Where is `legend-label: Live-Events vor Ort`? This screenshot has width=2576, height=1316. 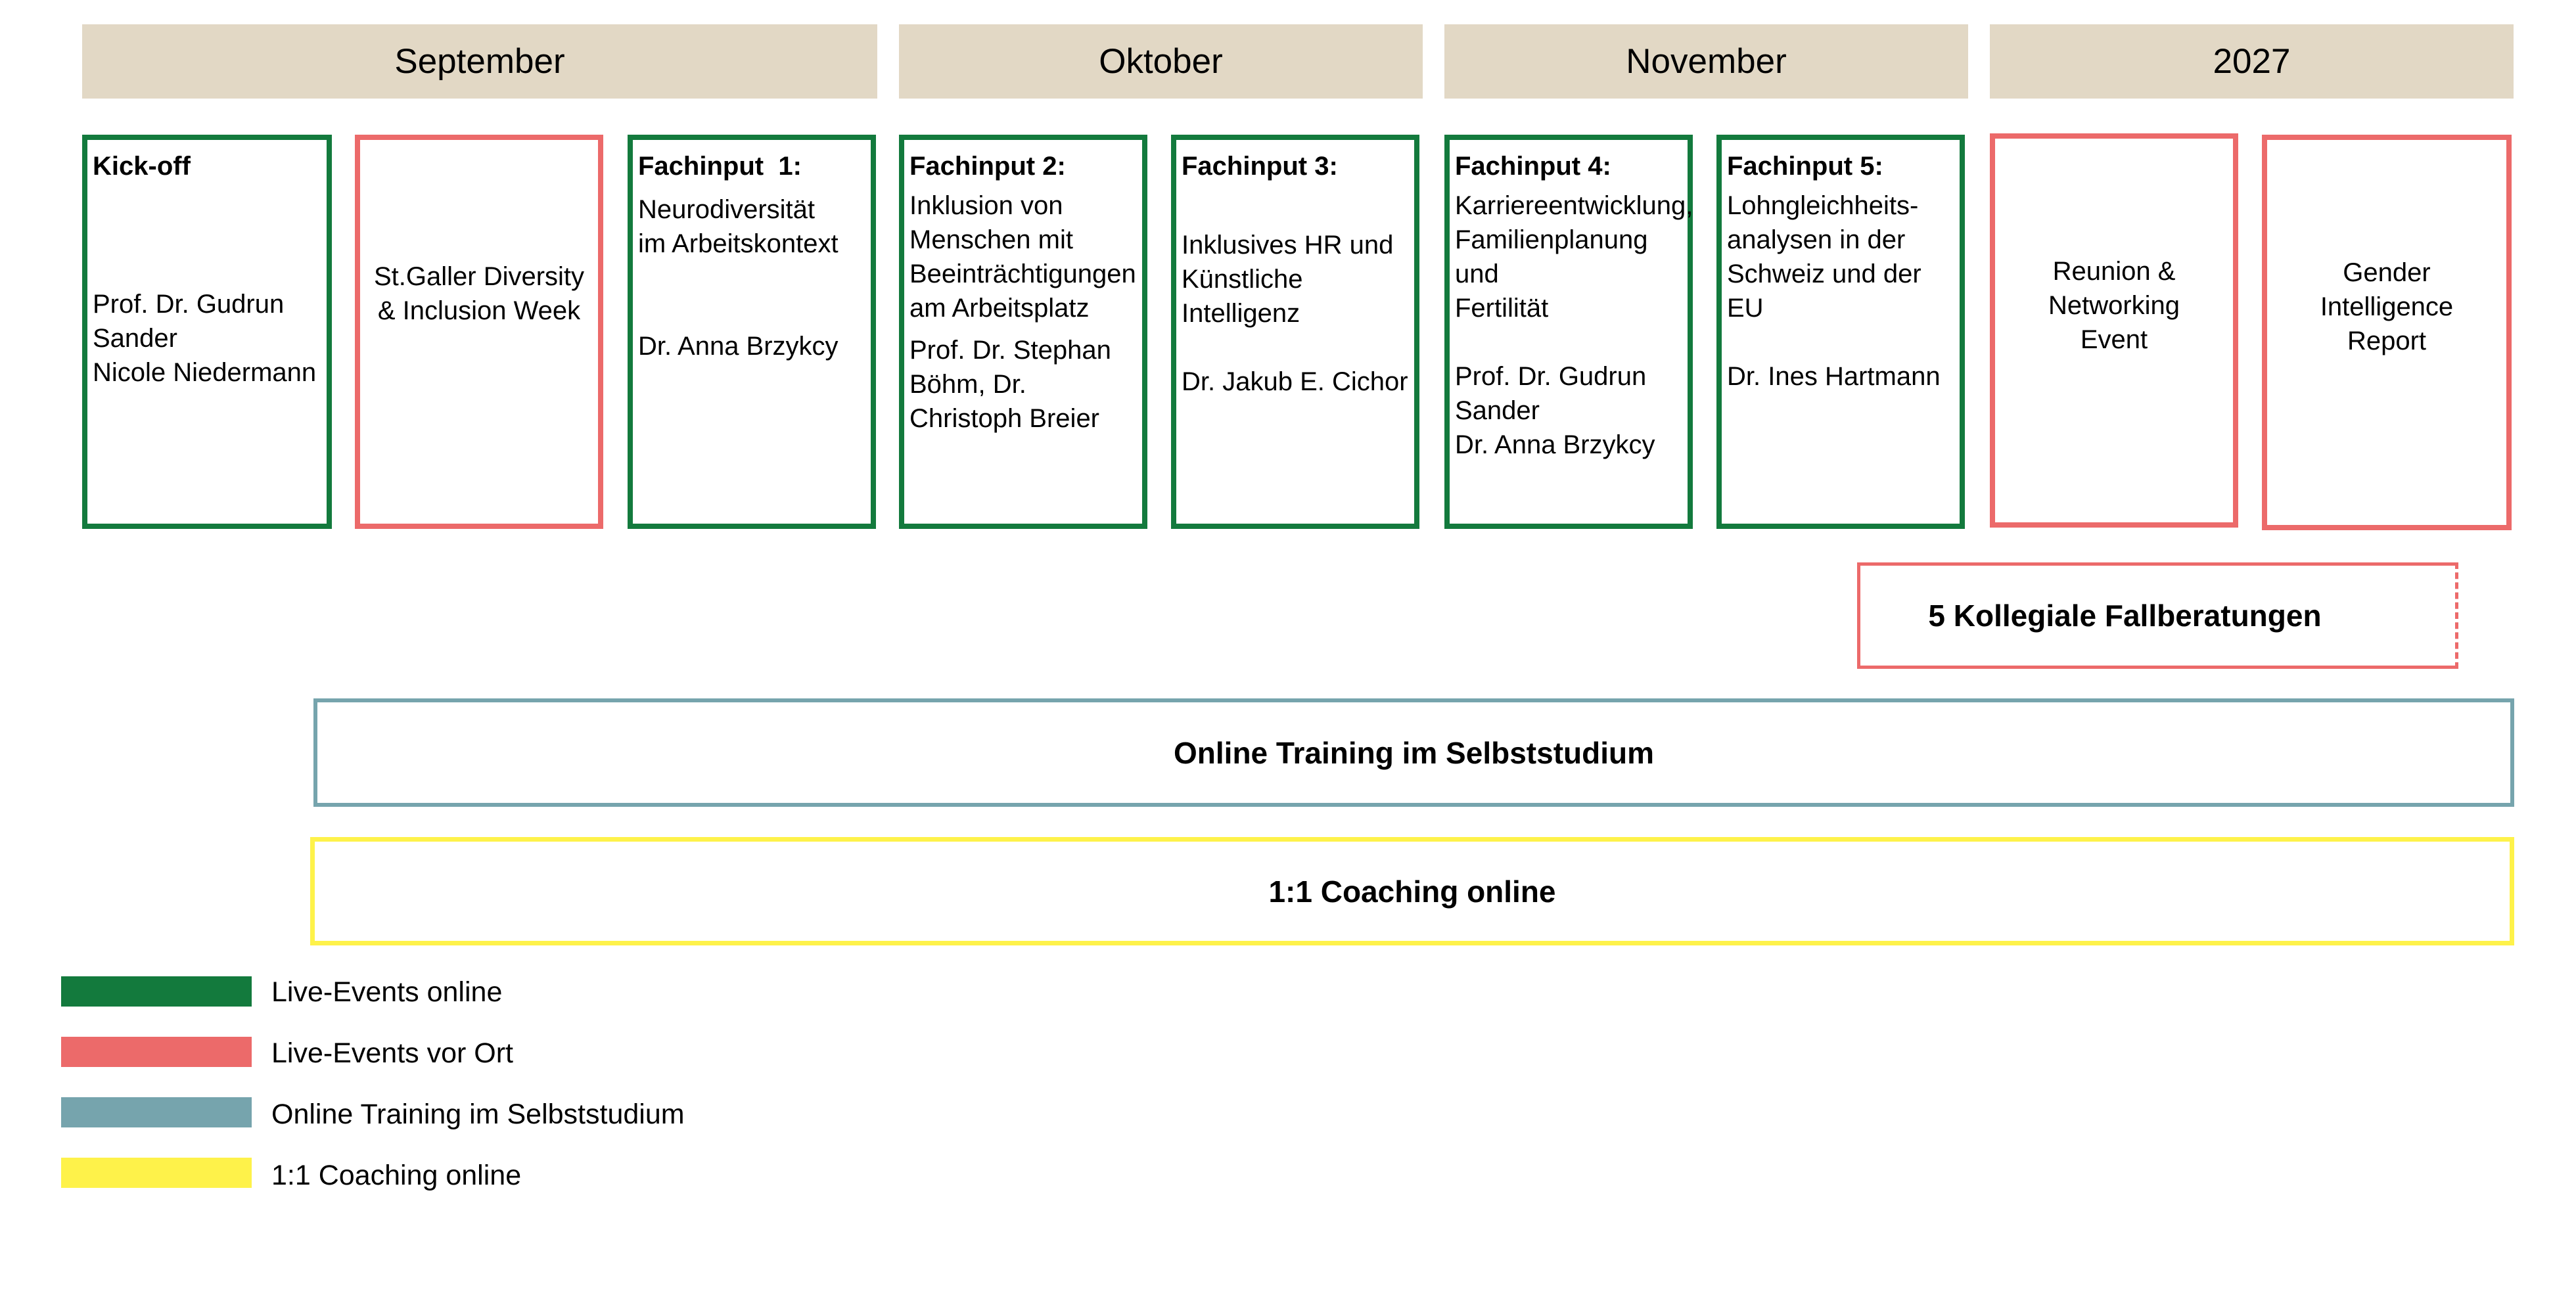
legend-label: Live-Events vor Ort is located at coordinates (392, 1053).